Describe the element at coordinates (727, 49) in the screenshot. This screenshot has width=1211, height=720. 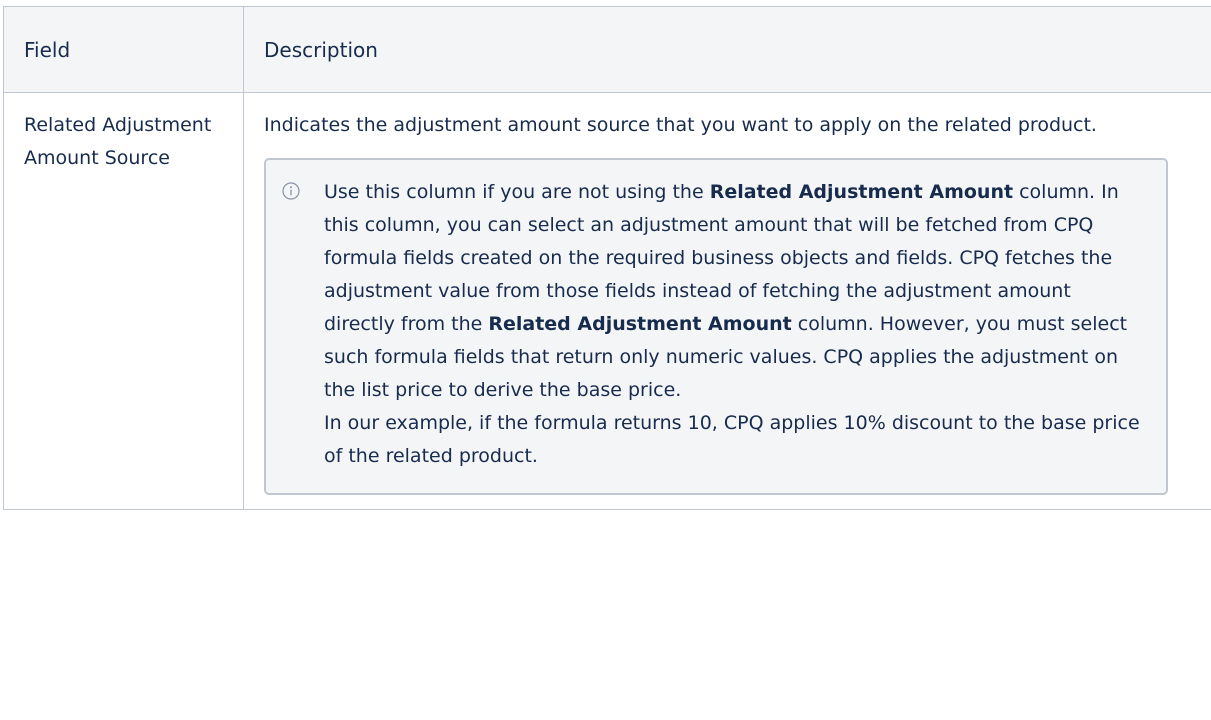
I see `description-column-header: Description` at that location.